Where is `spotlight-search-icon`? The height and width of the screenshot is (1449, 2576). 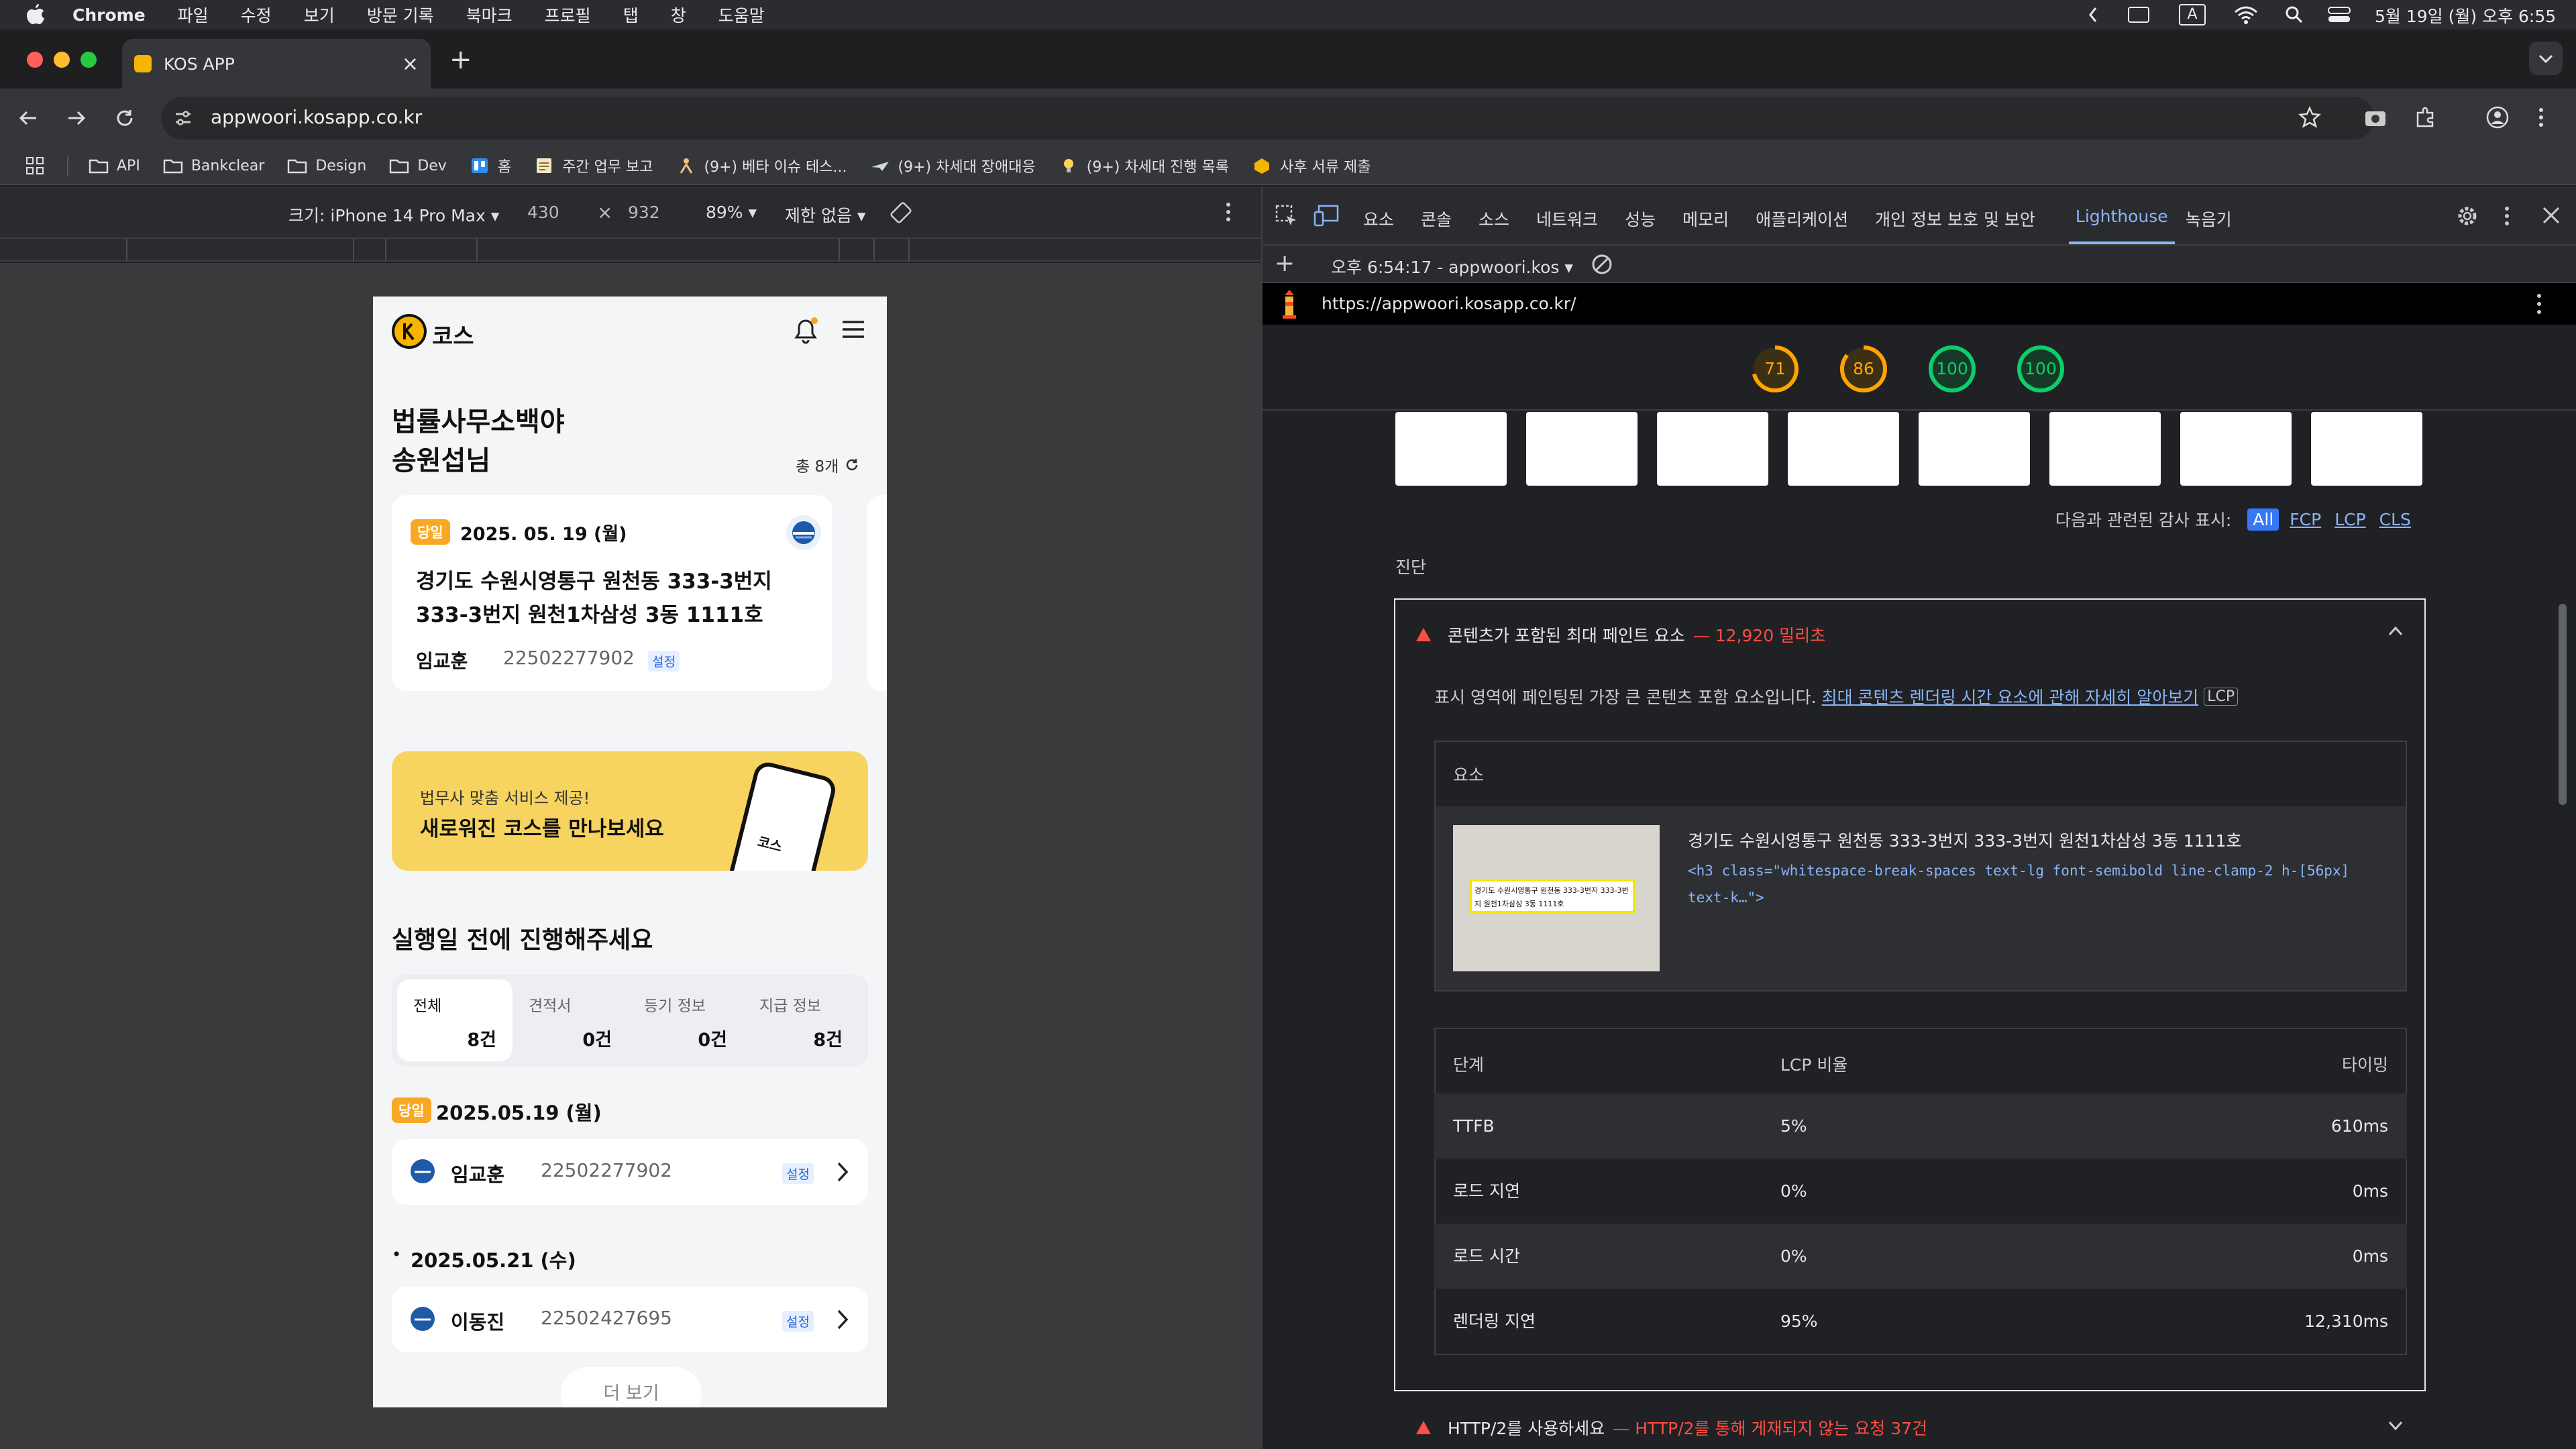 spotlight-search-icon is located at coordinates (2294, 14).